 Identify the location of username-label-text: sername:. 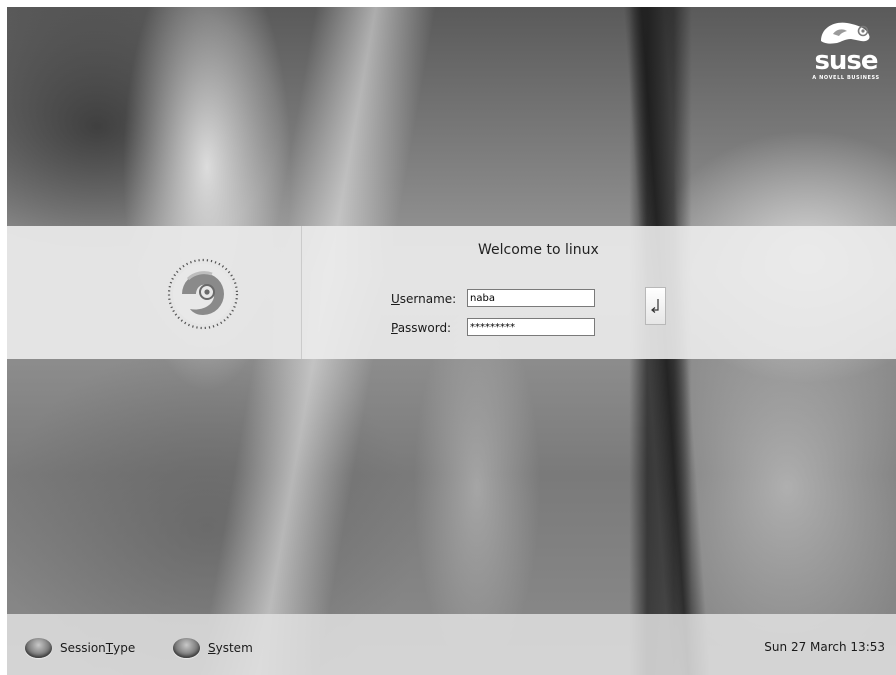
(428, 299).